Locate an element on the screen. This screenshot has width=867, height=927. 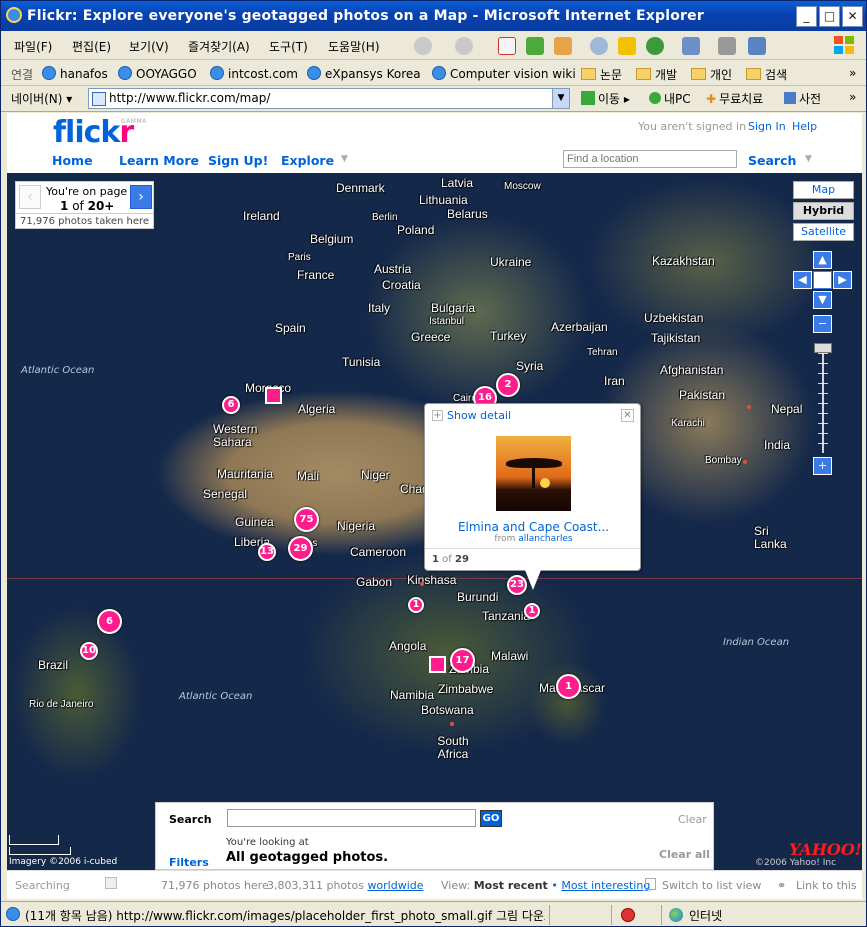
edit-icon is located at coordinates (757, 46).